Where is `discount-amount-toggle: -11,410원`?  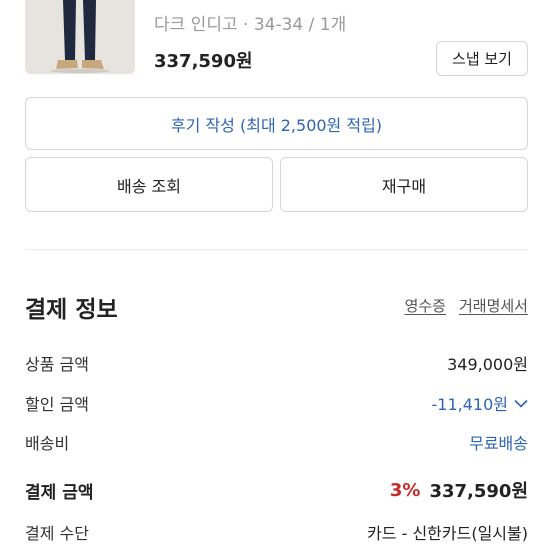
discount-amount-toggle: -11,410원 is located at coordinates (480, 403).